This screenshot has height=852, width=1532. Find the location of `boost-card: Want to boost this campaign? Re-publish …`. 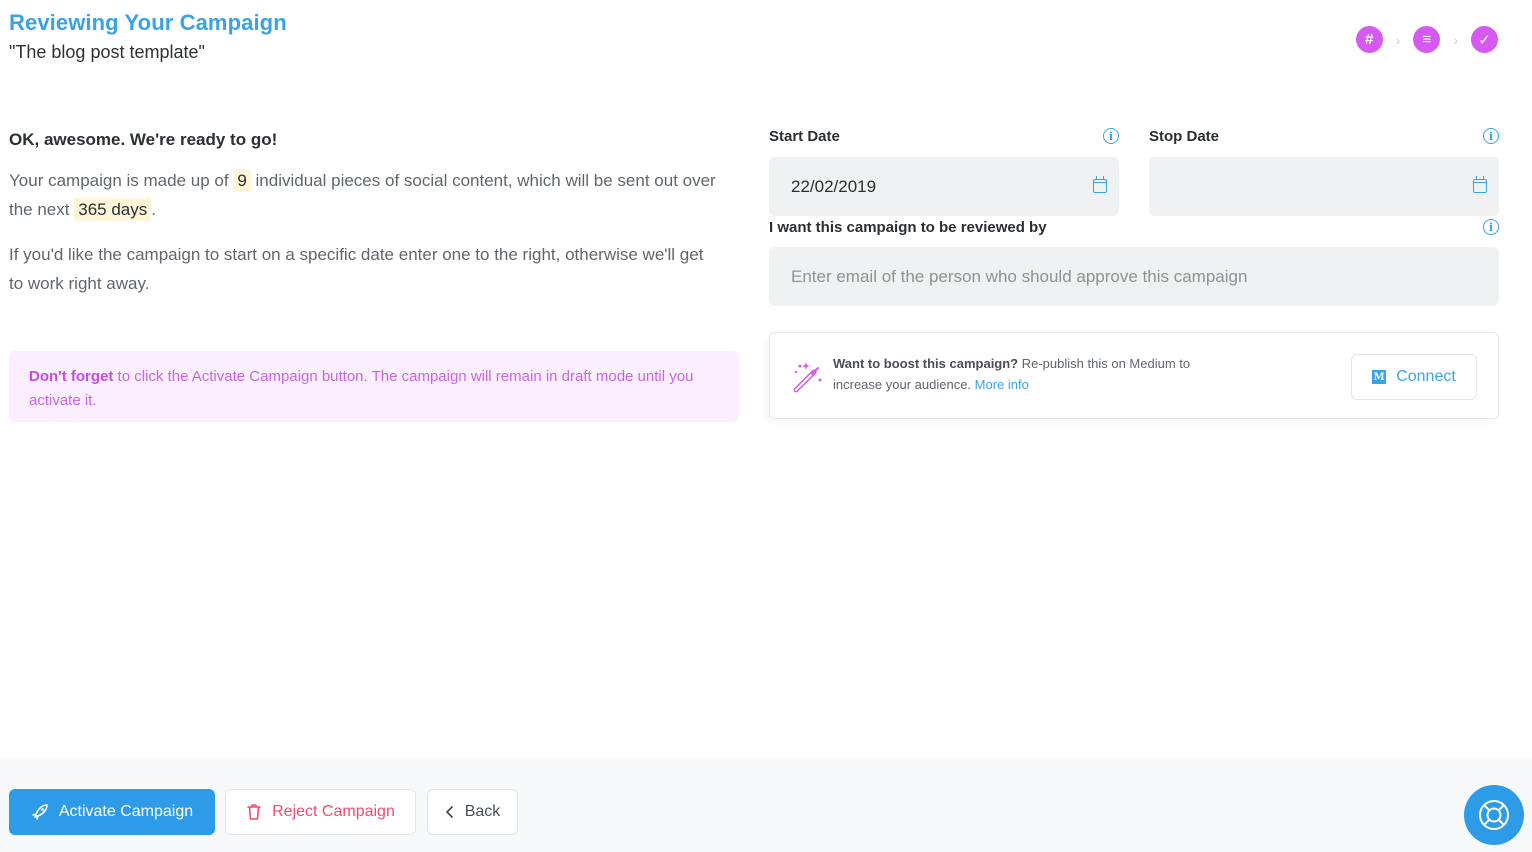

boost-card: Want to boost this campaign? Re-publish … is located at coordinates (1134, 375).